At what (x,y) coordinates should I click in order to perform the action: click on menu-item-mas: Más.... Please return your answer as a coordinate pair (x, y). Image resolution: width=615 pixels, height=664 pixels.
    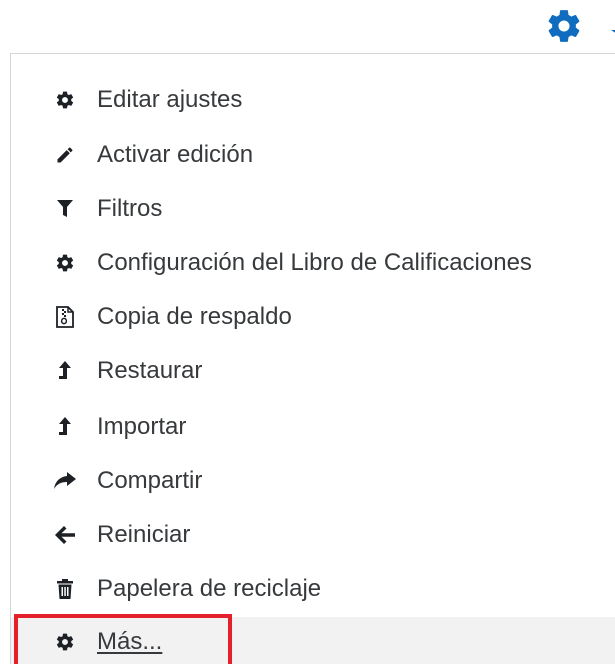
    Looking at the image, I should click on (313, 640).